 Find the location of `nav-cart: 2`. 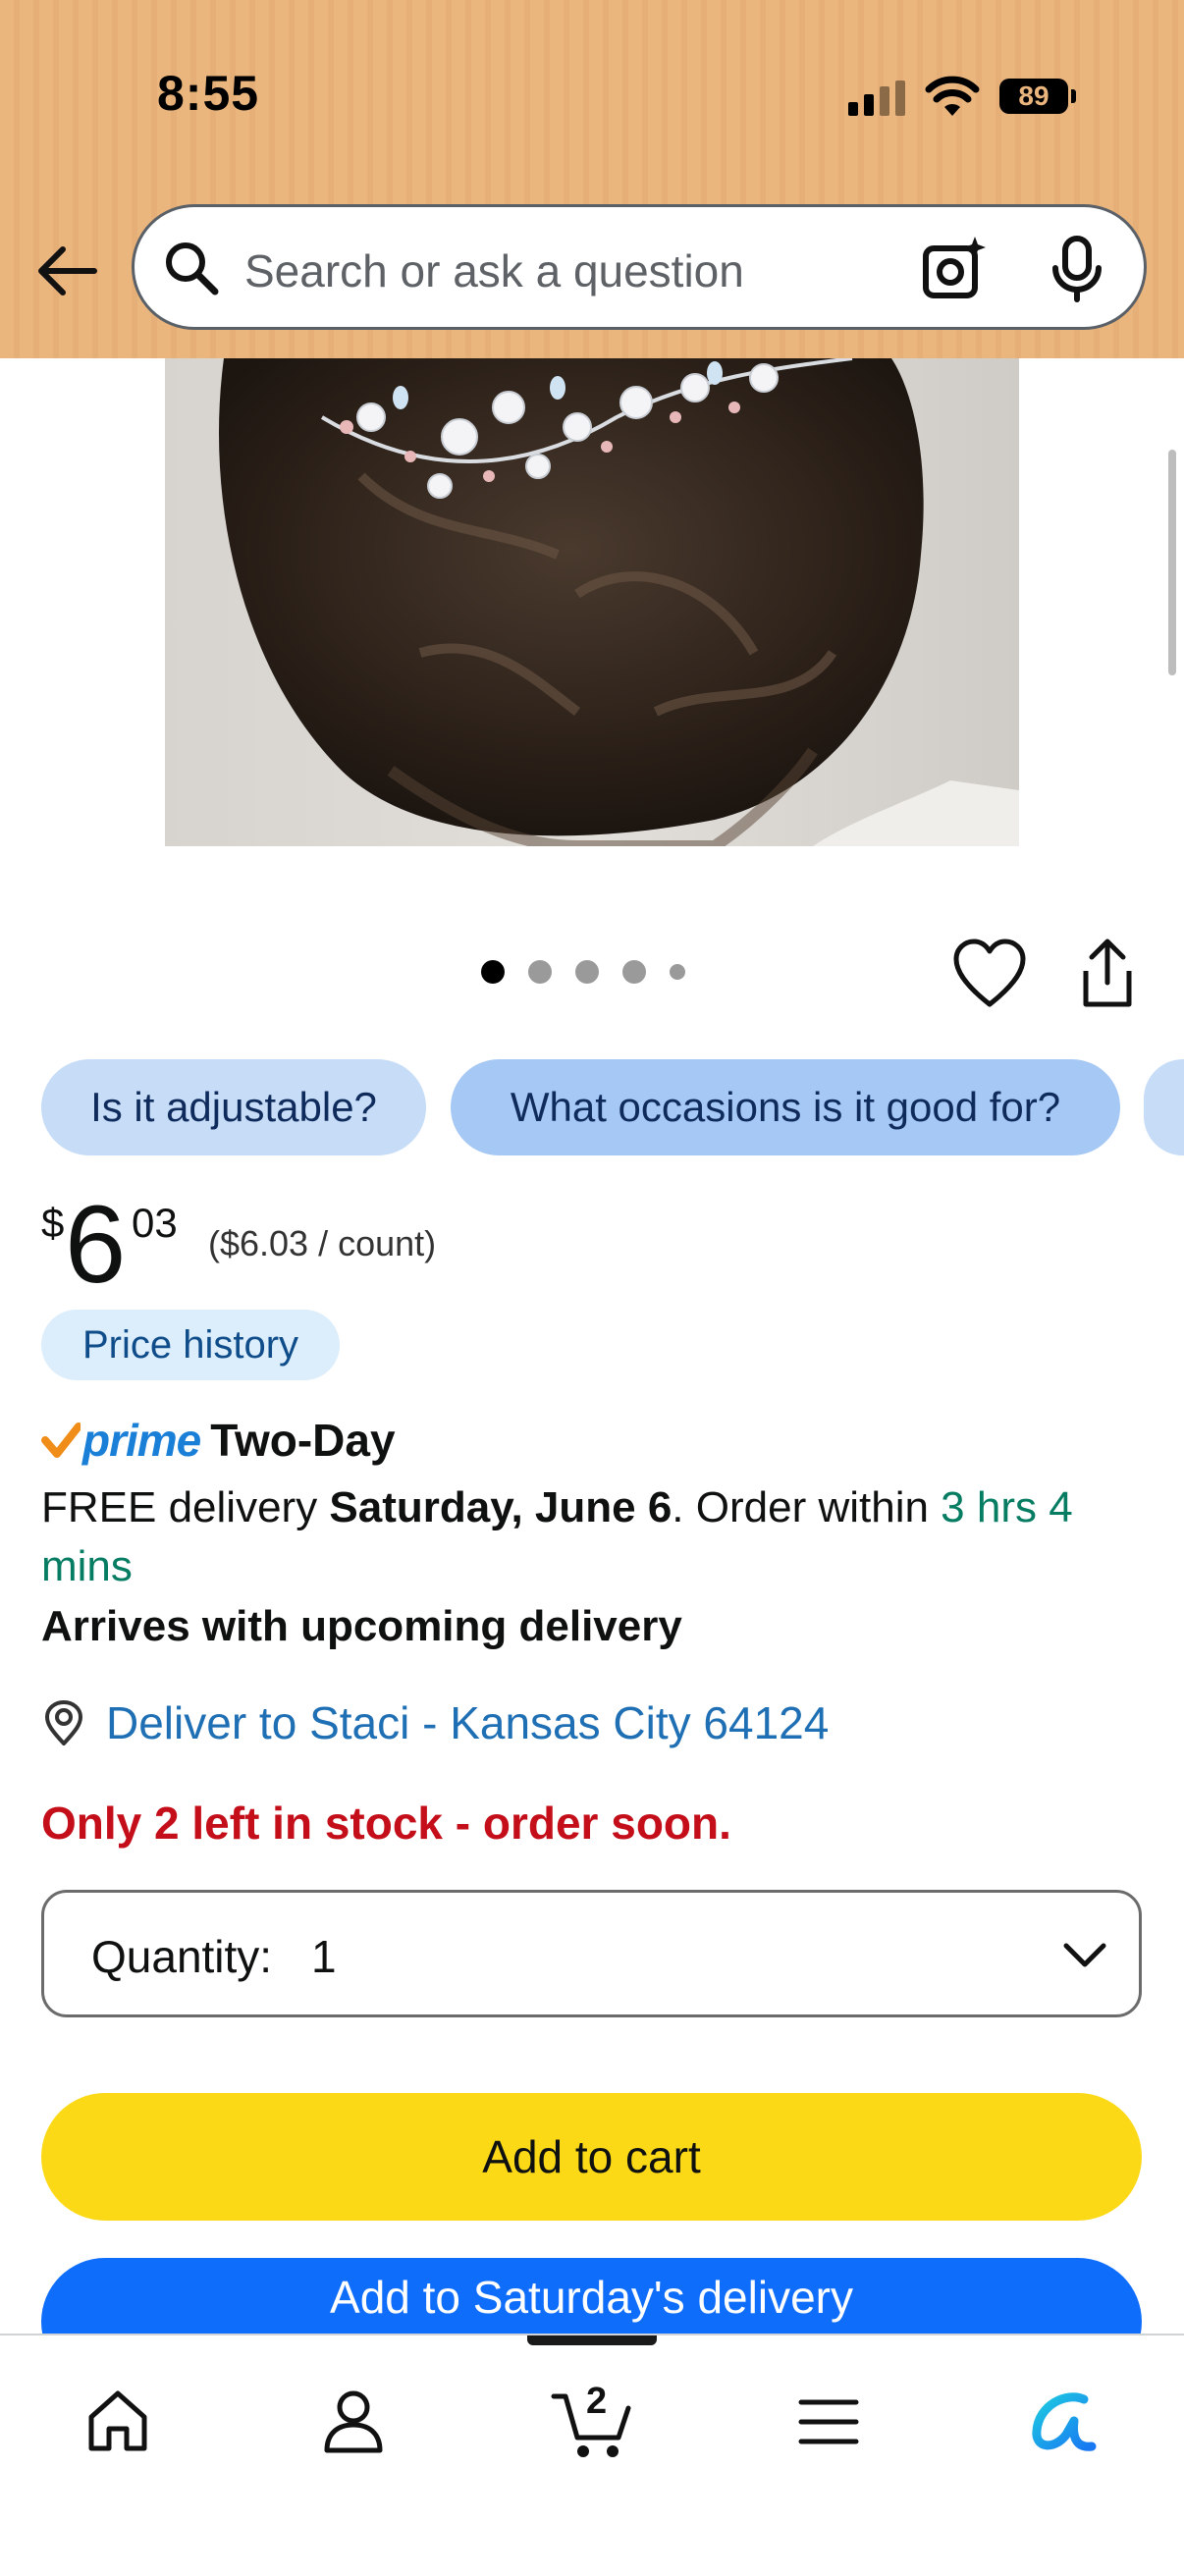

nav-cart: 2 is located at coordinates (591, 2422).